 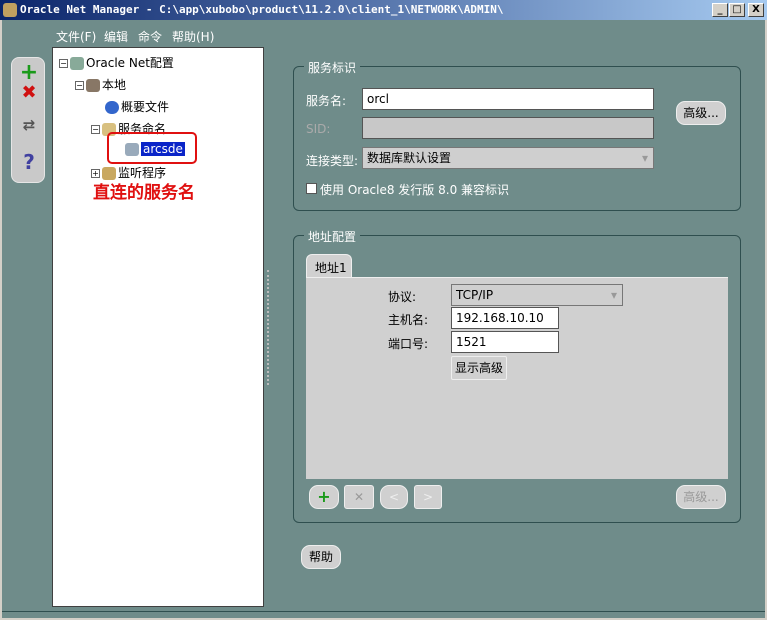 I want to click on sid-label: SID:, so click(x=318, y=129).